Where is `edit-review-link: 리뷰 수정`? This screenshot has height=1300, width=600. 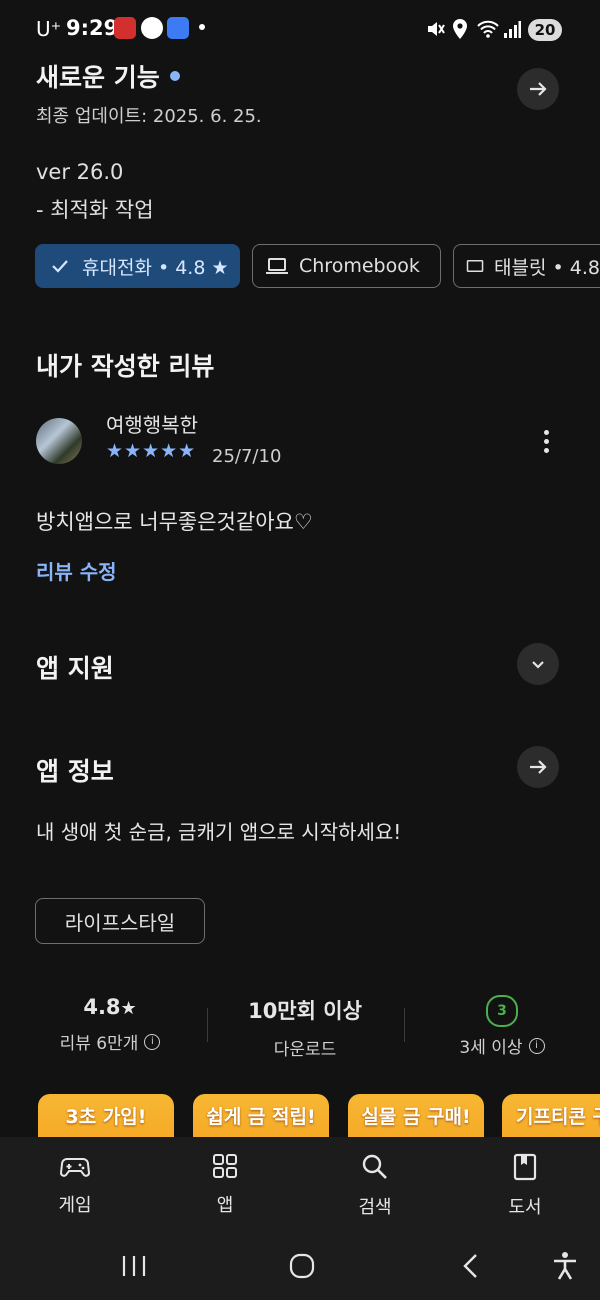
edit-review-link: 리뷰 수정 is located at coordinates (76, 570).